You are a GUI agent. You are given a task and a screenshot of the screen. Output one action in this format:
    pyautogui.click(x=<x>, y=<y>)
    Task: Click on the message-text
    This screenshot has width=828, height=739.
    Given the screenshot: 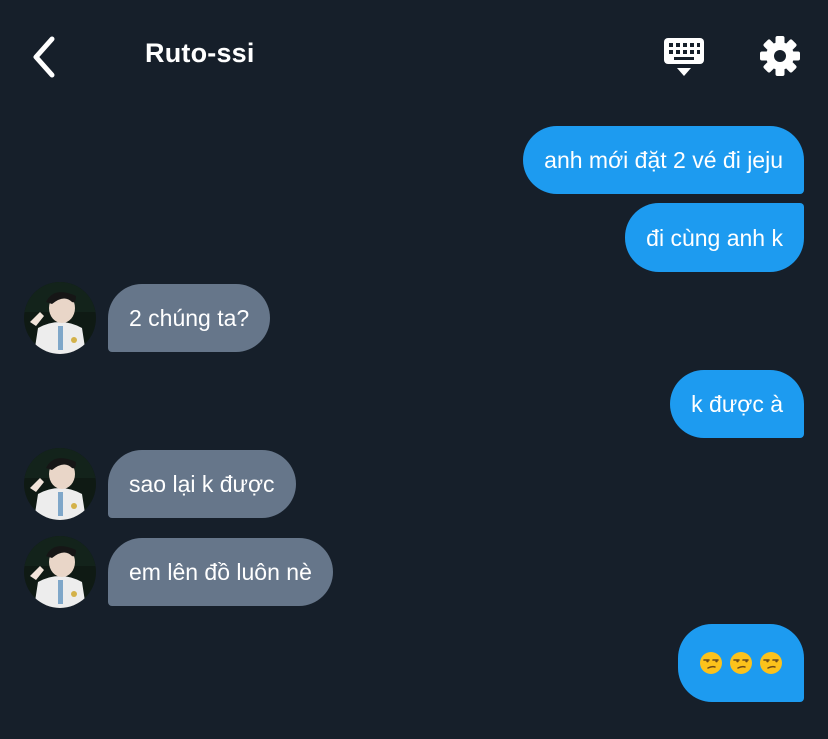 What is the action you would take?
    pyautogui.click(x=741, y=663)
    